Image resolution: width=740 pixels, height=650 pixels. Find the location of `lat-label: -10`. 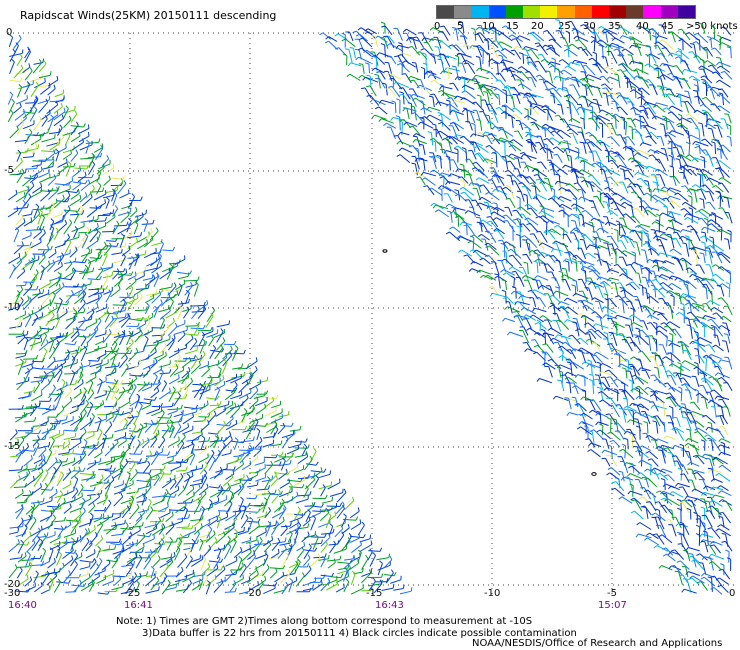

lat-label: -10 is located at coordinates (12, 307).